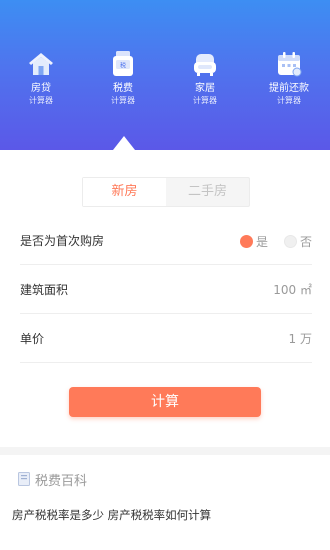 The image size is (330, 550). What do you see at coordinates (165, 451) in the screenshot?
I see `section-divider` at bounding box center [165, 451].